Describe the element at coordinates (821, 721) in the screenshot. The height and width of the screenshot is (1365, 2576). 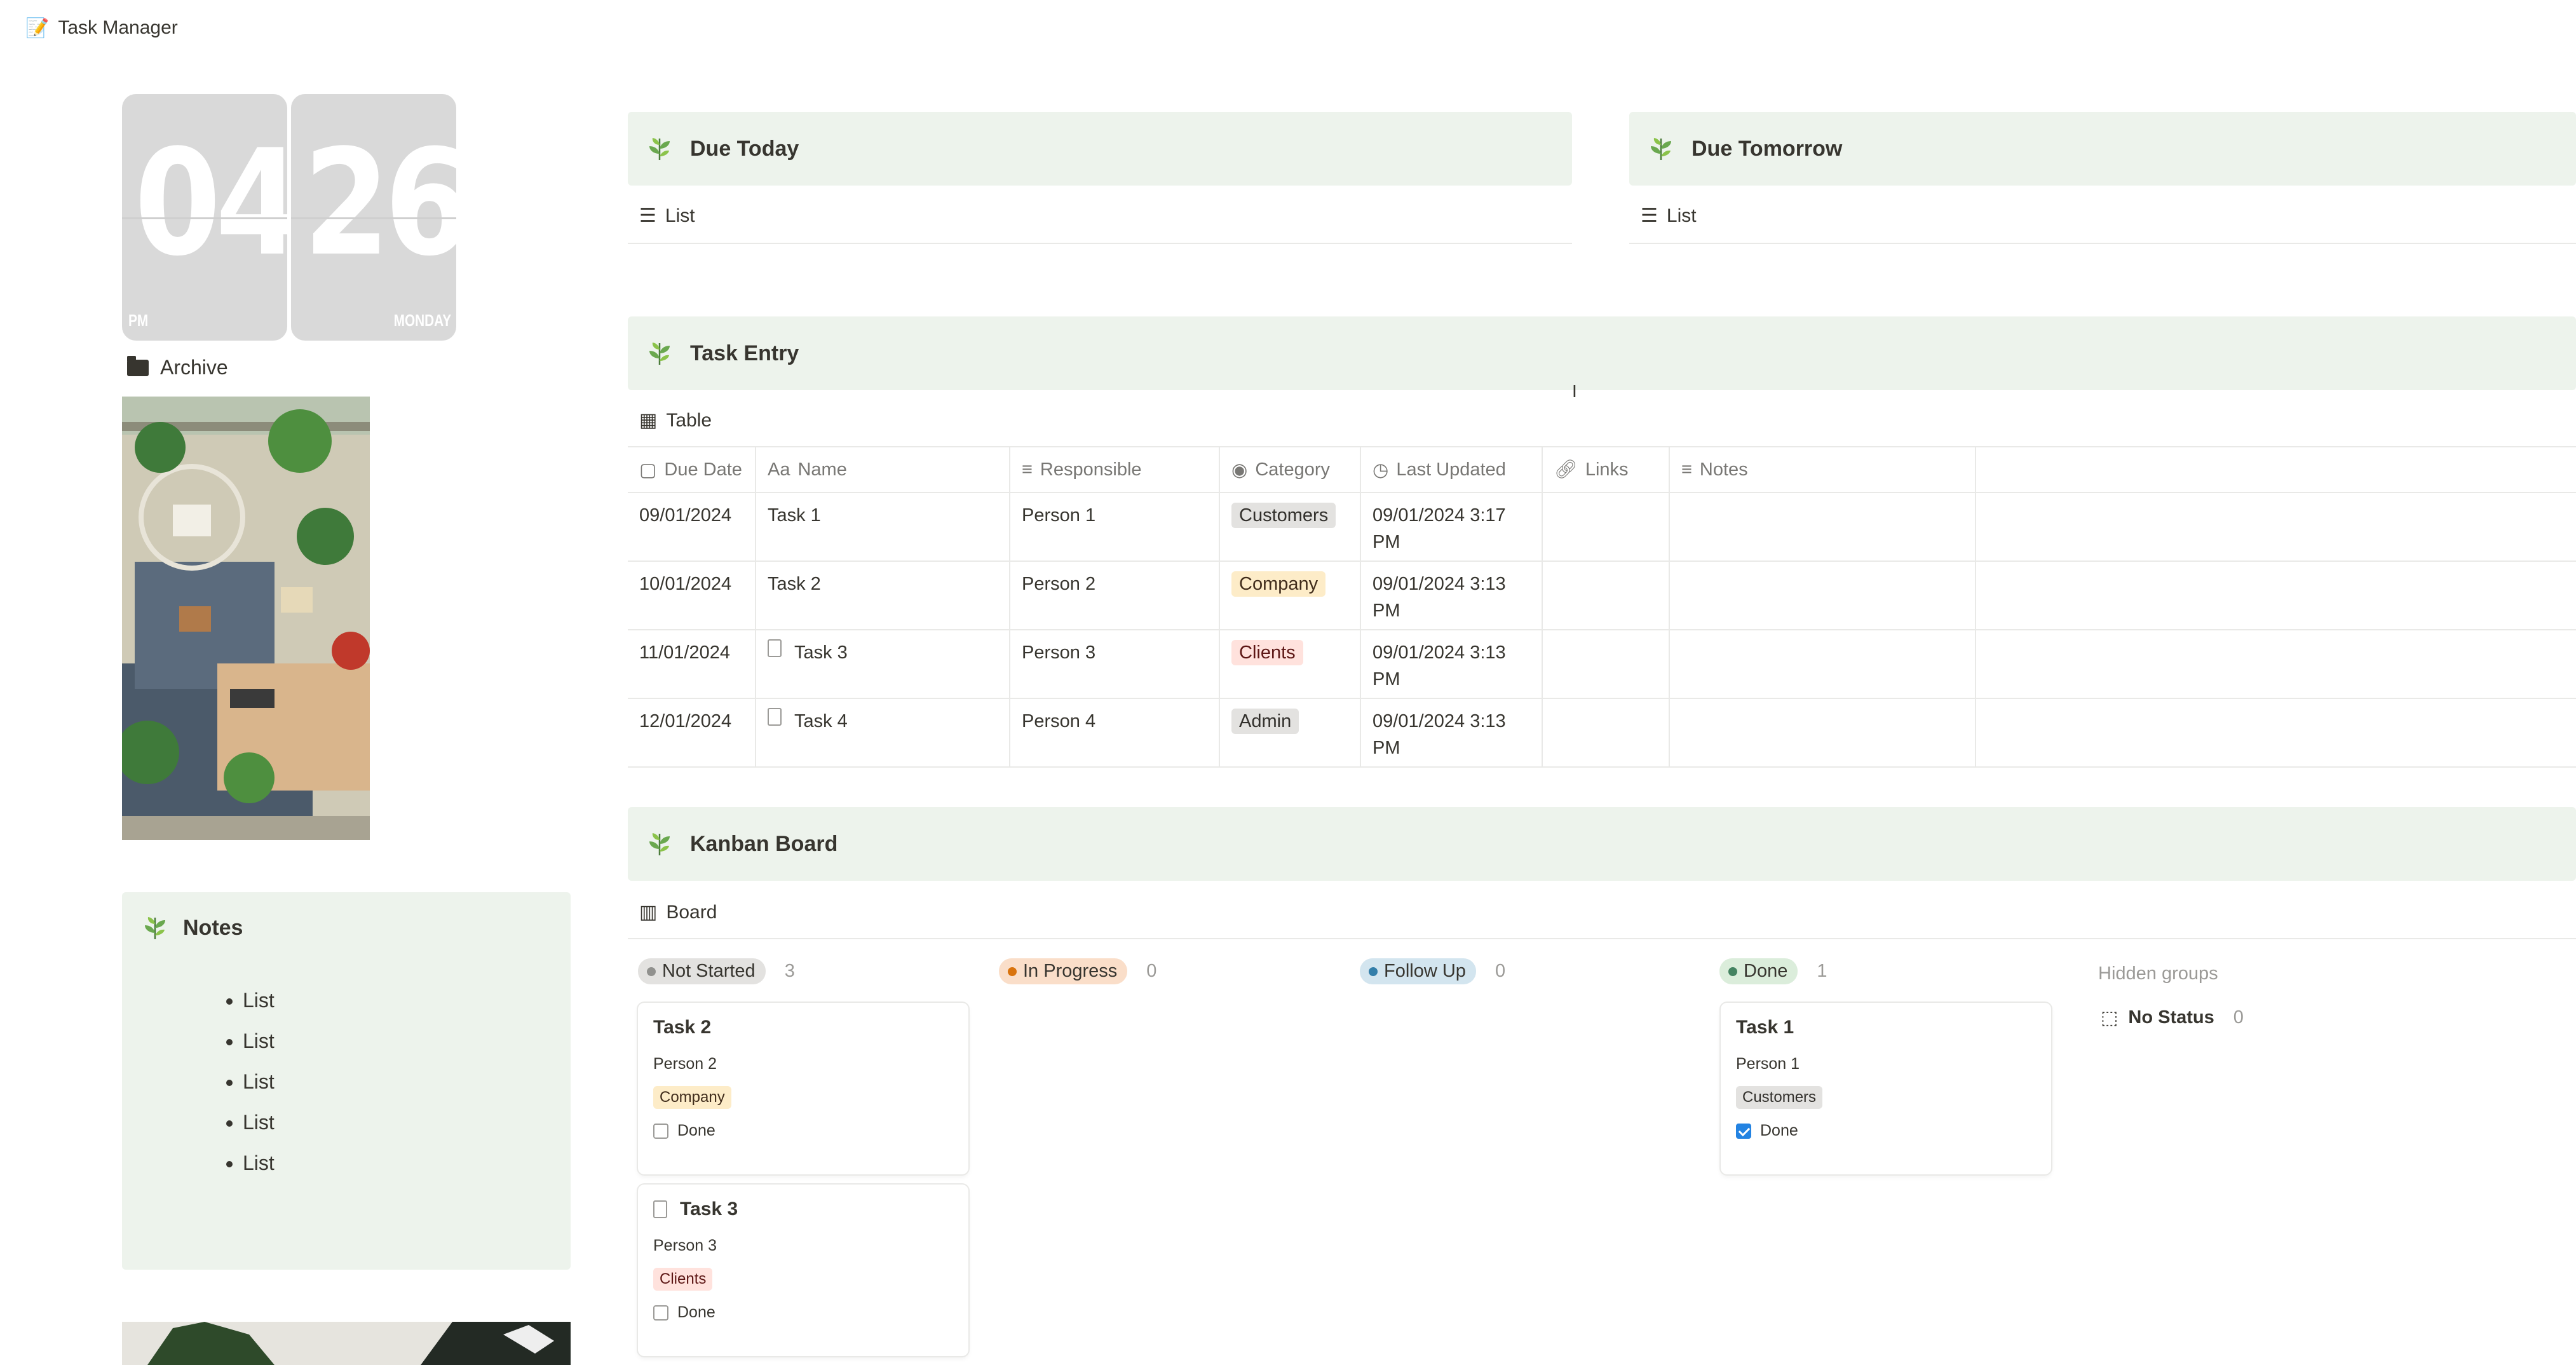
I see `task-name: Task 4` at that location.